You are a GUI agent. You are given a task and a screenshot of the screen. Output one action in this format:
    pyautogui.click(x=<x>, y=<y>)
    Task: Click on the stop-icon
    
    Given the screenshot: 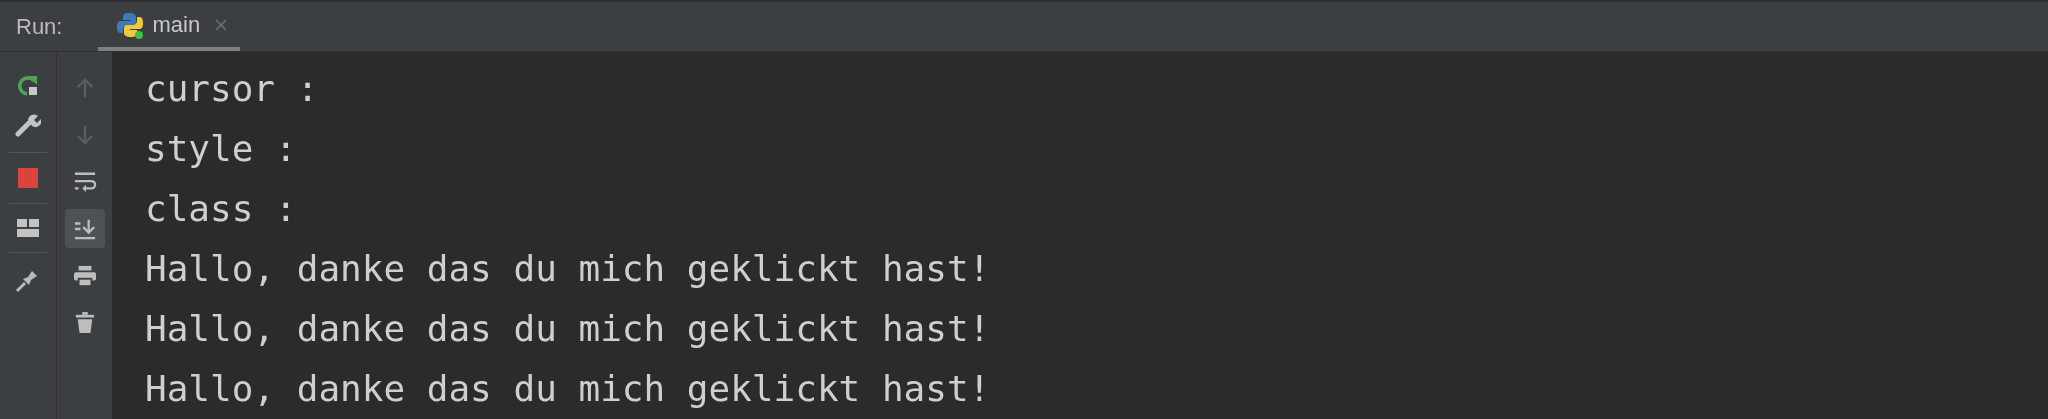 What is the action you would take?
    pyautogui.click(x=28, y=178)
    